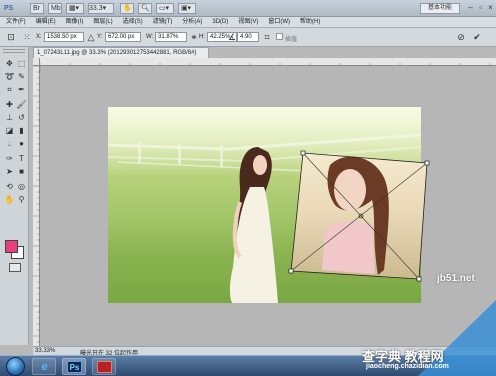  Describe the element at coordinates (9, 117) in the screenshot. I see `clone-stamp-tool-icon: ⊥` at that location.